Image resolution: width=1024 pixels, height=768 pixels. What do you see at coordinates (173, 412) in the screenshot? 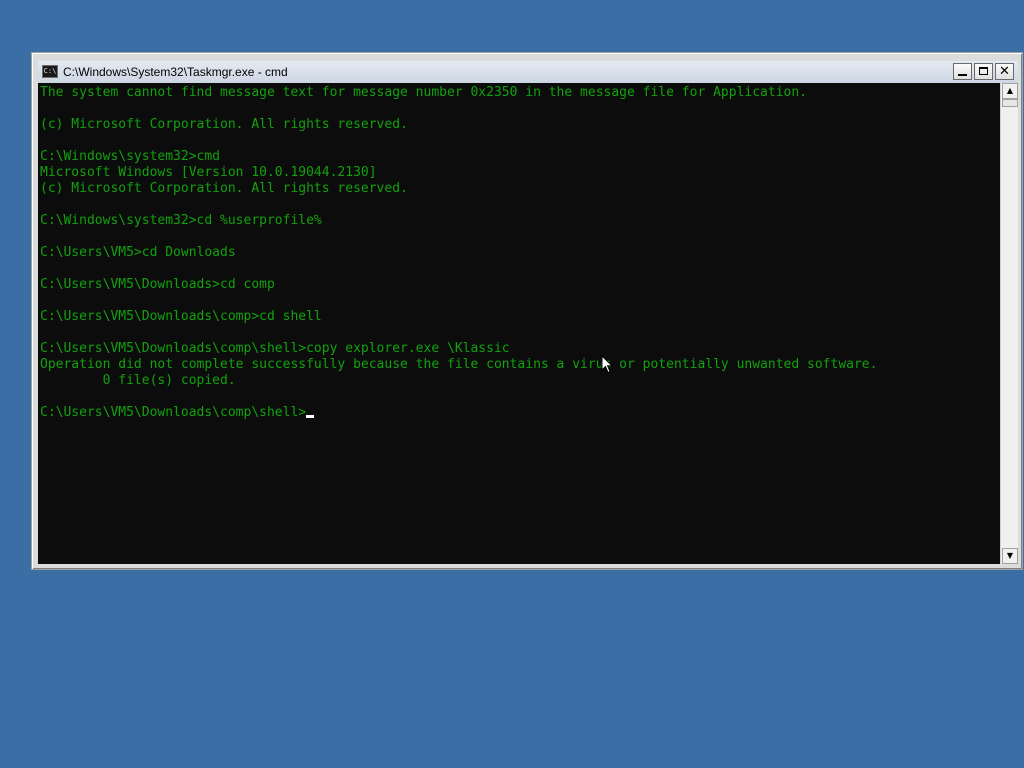
I see `command-prompt: C:\Users\VM5\Downloads\comp\shell>` at bounding box center [173, 412].